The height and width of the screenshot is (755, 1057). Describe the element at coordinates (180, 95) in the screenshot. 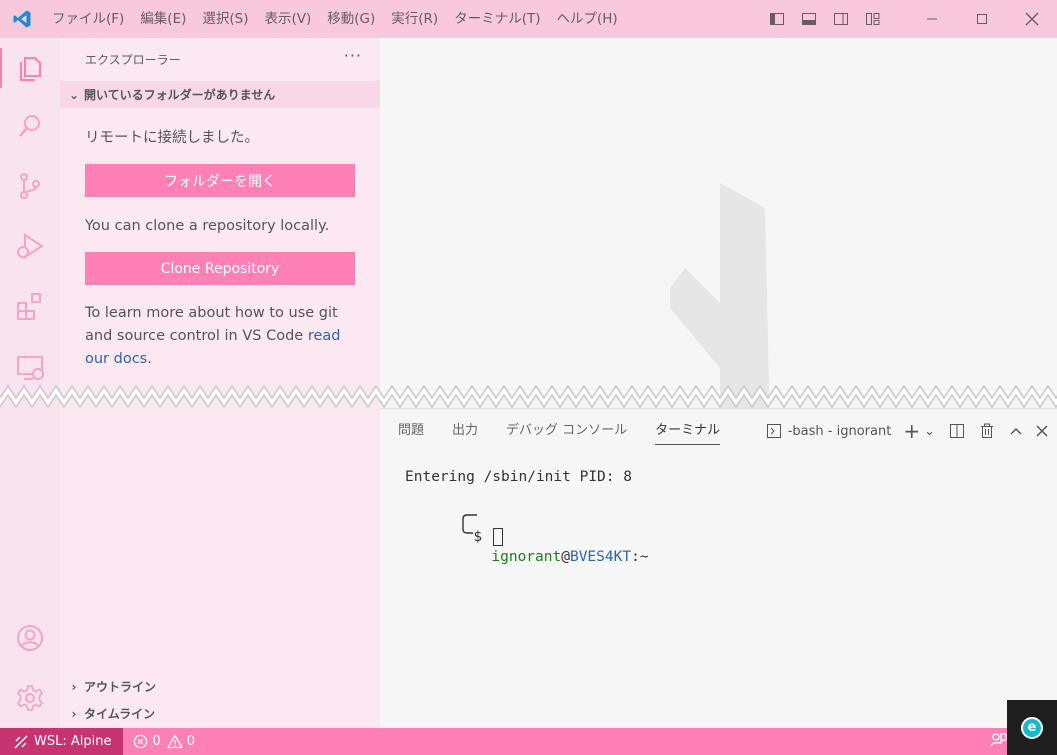

I see `section-title: 開いているフォルダーがありません` at that location.